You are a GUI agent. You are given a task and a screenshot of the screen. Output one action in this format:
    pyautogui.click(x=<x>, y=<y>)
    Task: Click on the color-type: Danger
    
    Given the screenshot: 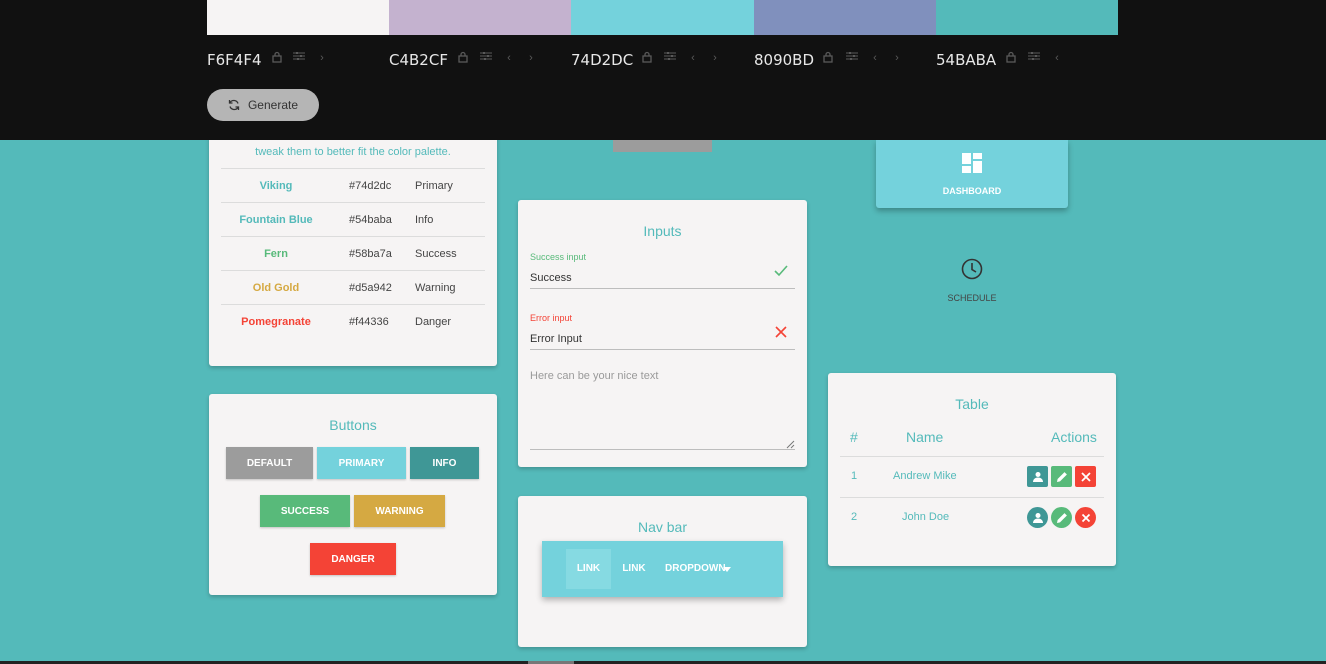 What is the action you would take?
    pyautogui.click(x=433, y=322)
    